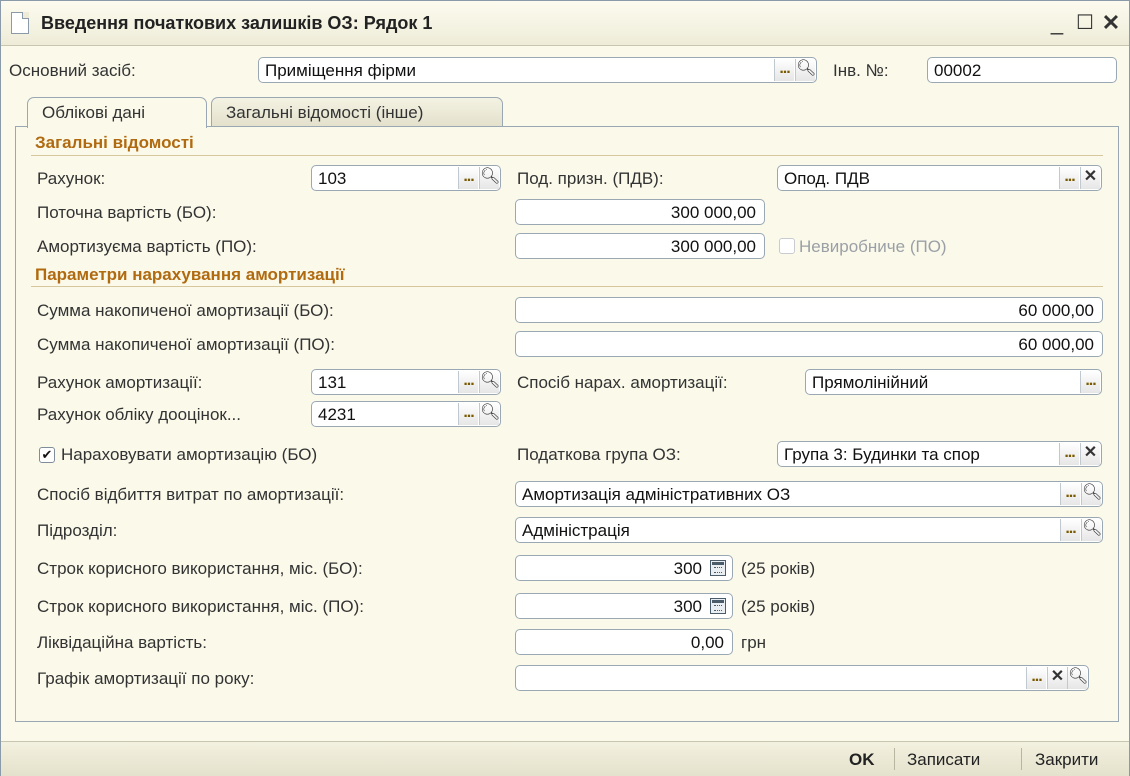 The width and height of the screenshot is (1130, 776). Describe the element at coordinates (191, 494) in the screenshot. I see `expense-method-label: Спосіб відбиття витрат по амортизації:` at that location.